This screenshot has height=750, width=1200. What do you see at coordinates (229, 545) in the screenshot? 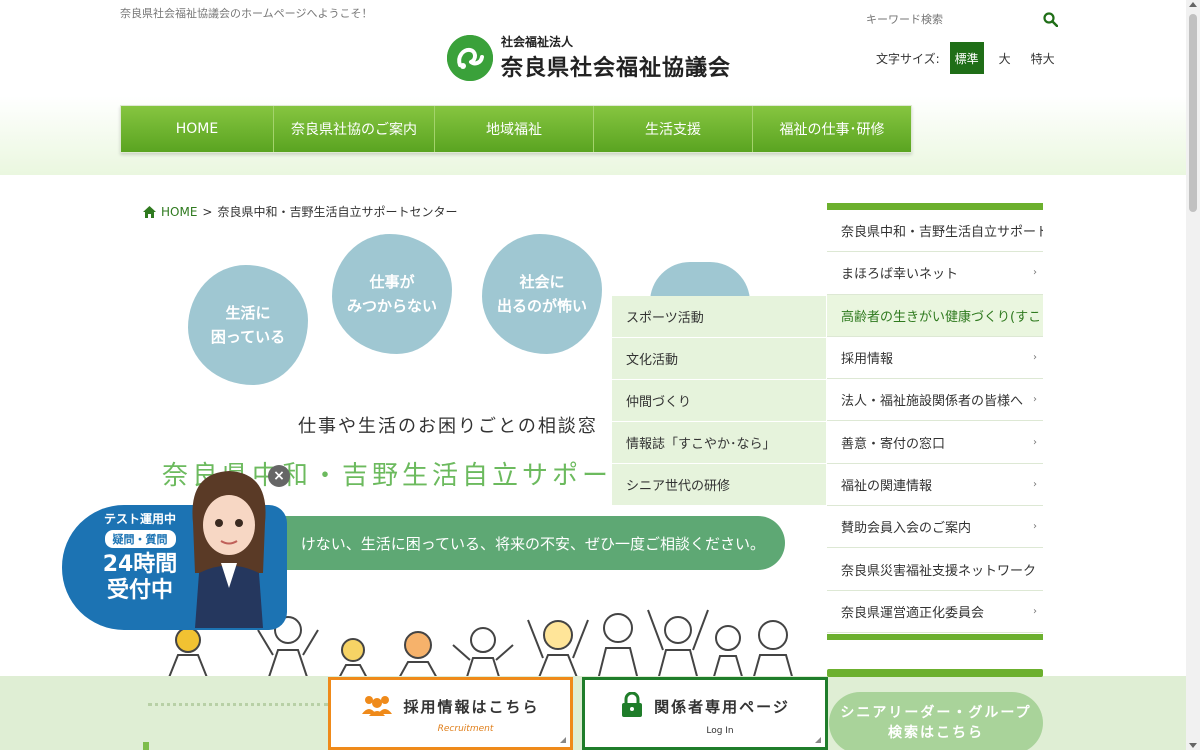
I see `chat-avatar` at bounding box center [229, 545].